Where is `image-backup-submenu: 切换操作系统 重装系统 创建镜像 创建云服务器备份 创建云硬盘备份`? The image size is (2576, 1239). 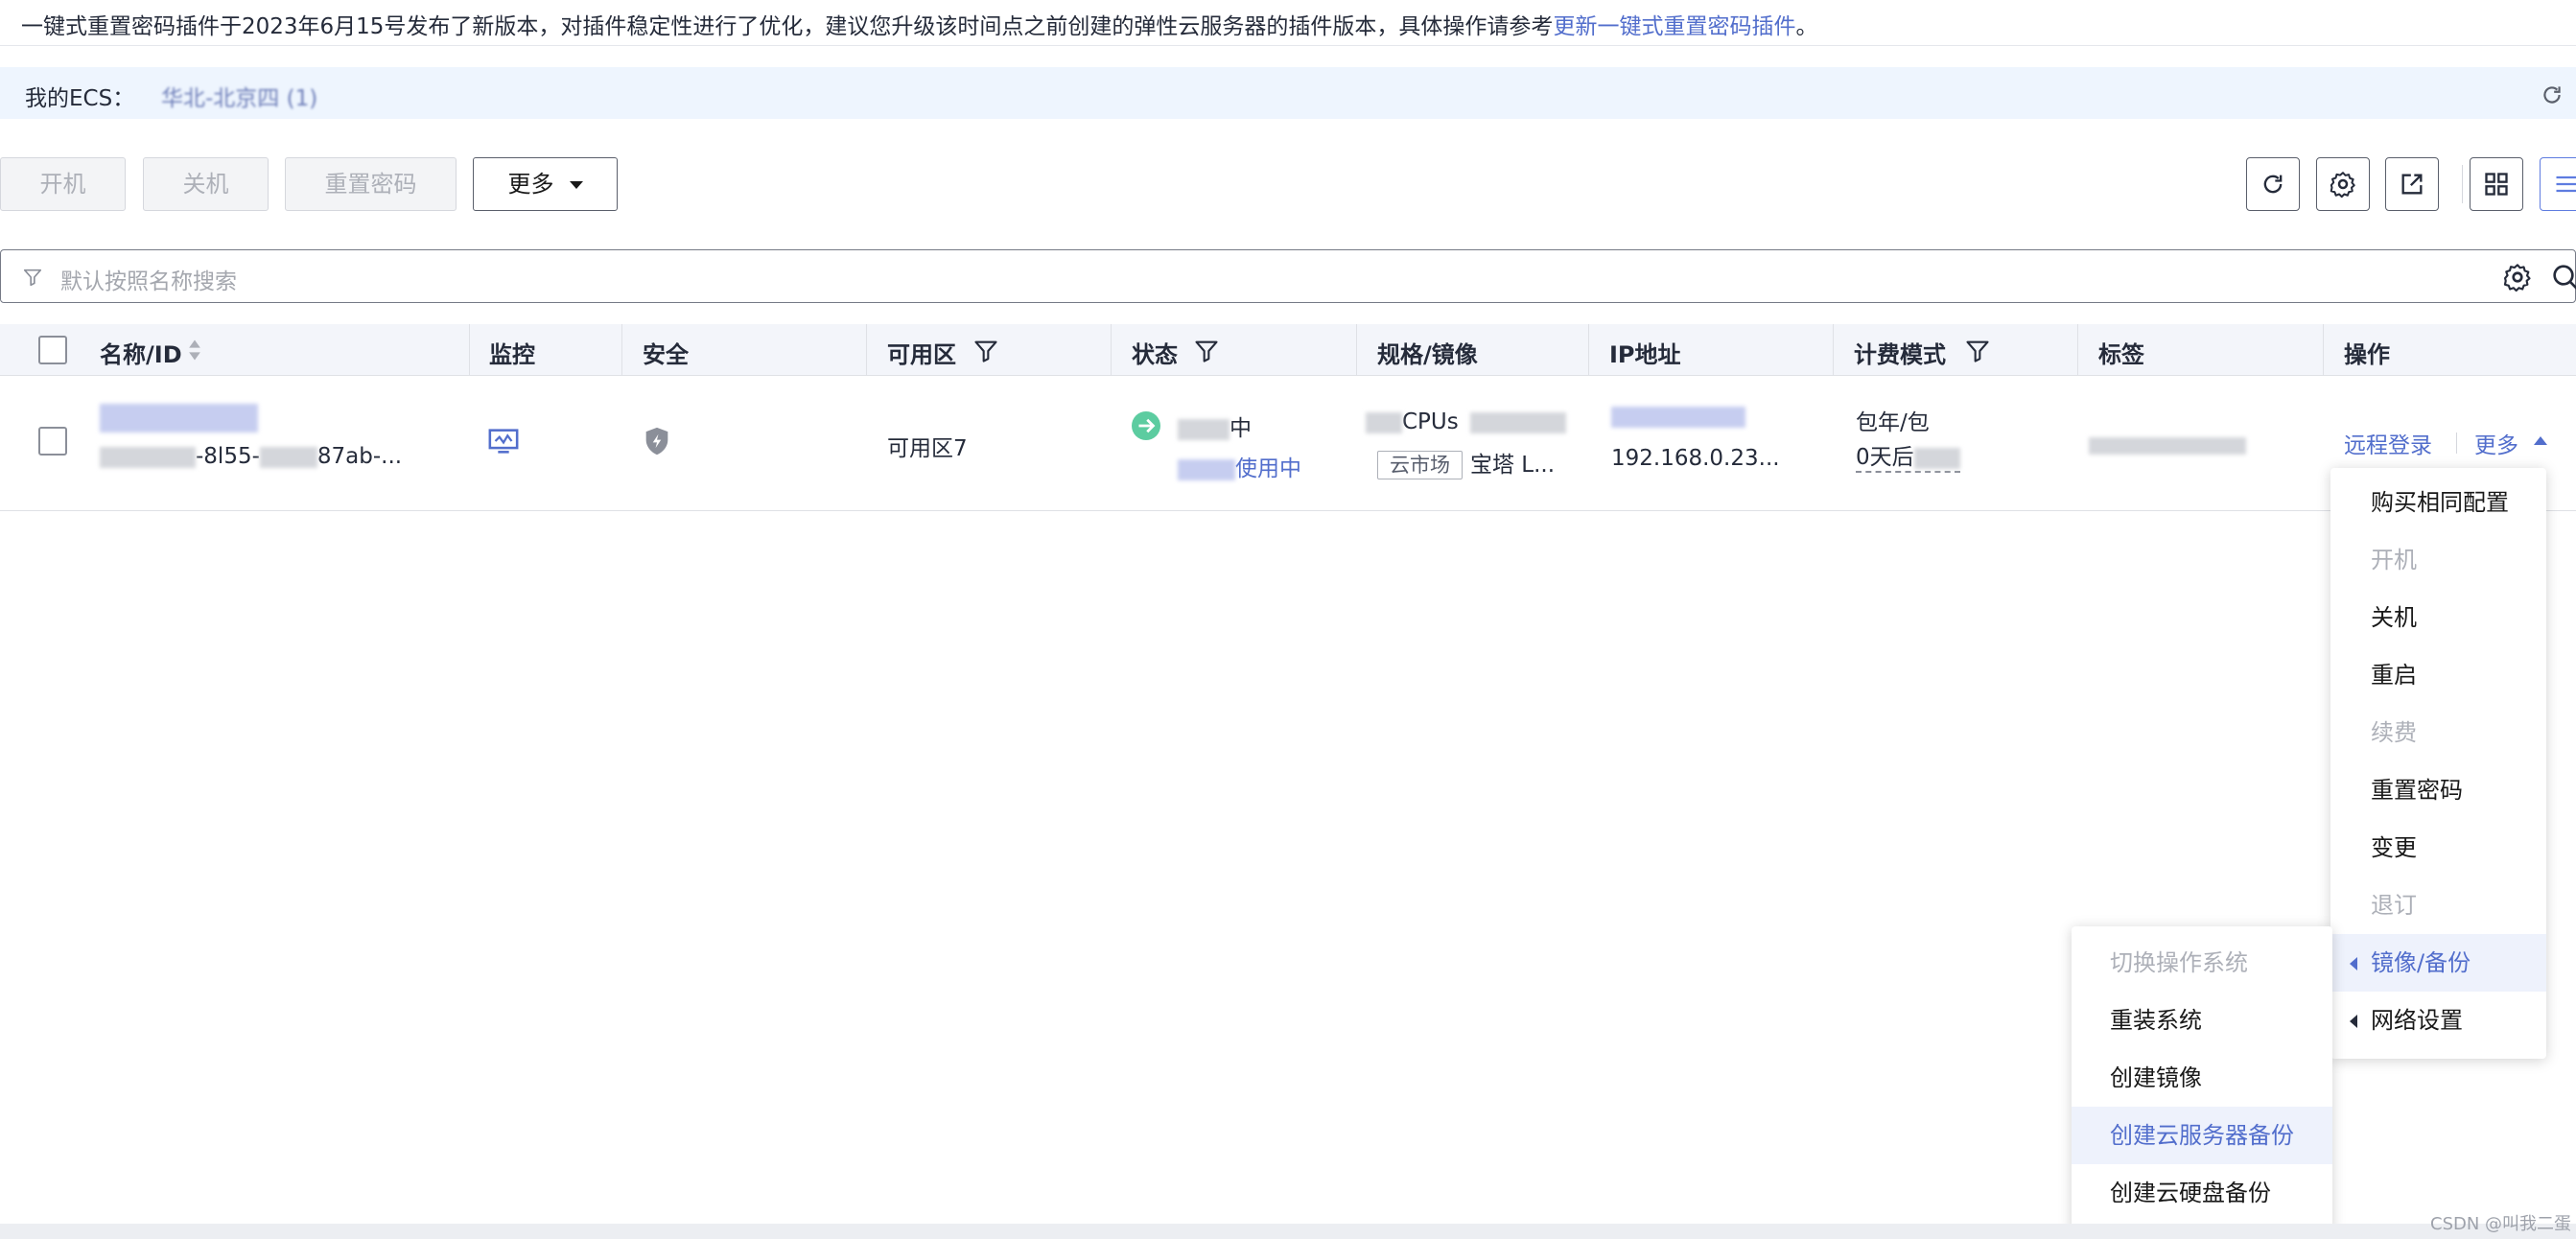
image-backup-submenu: 切换操作系统 重装系统 创建镜像 创建云服务器备份 创建云硬盘备份 is located at coordinates (2202, 1078).